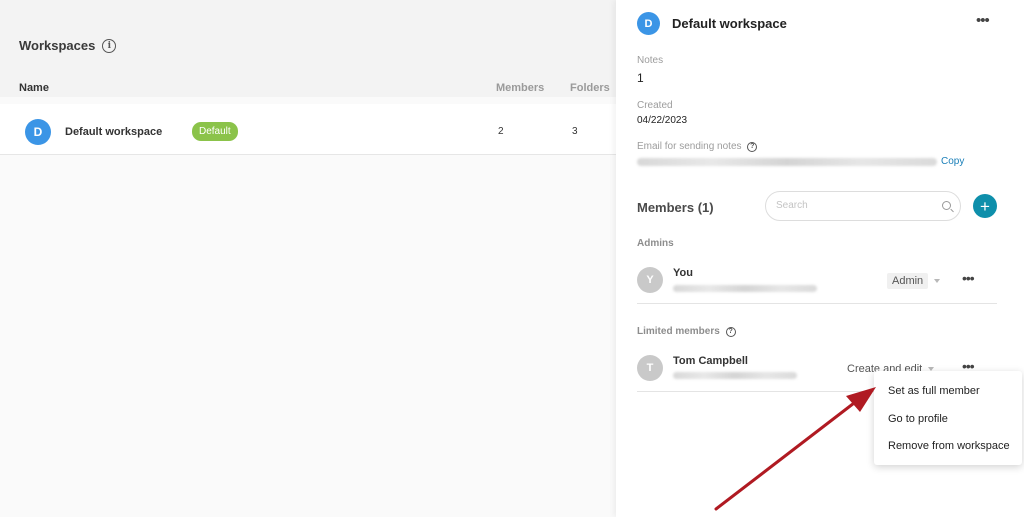 Image resolution: width=1024 pixels, height=517 pixels. I want to click on created-value: 04/22/2023, so click(662, 120).